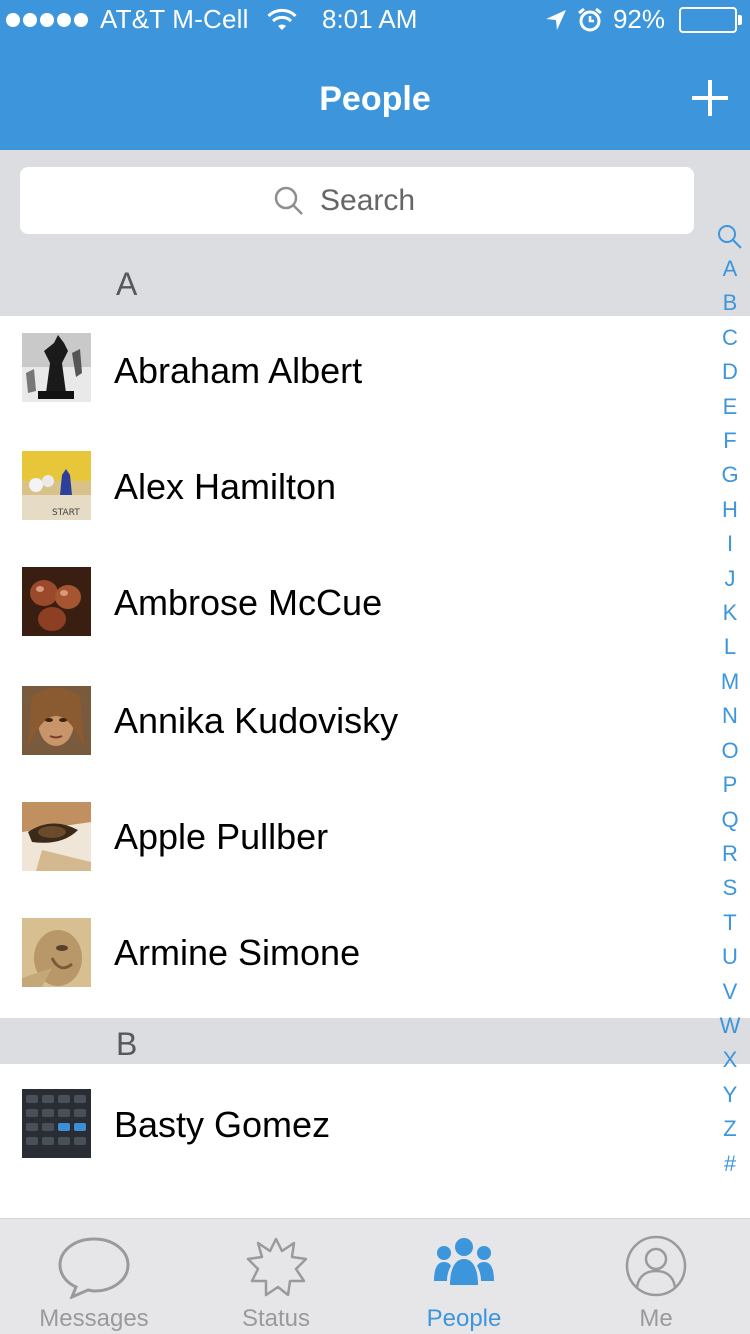  I want to click on tab-people: People, so click(464, 1276).